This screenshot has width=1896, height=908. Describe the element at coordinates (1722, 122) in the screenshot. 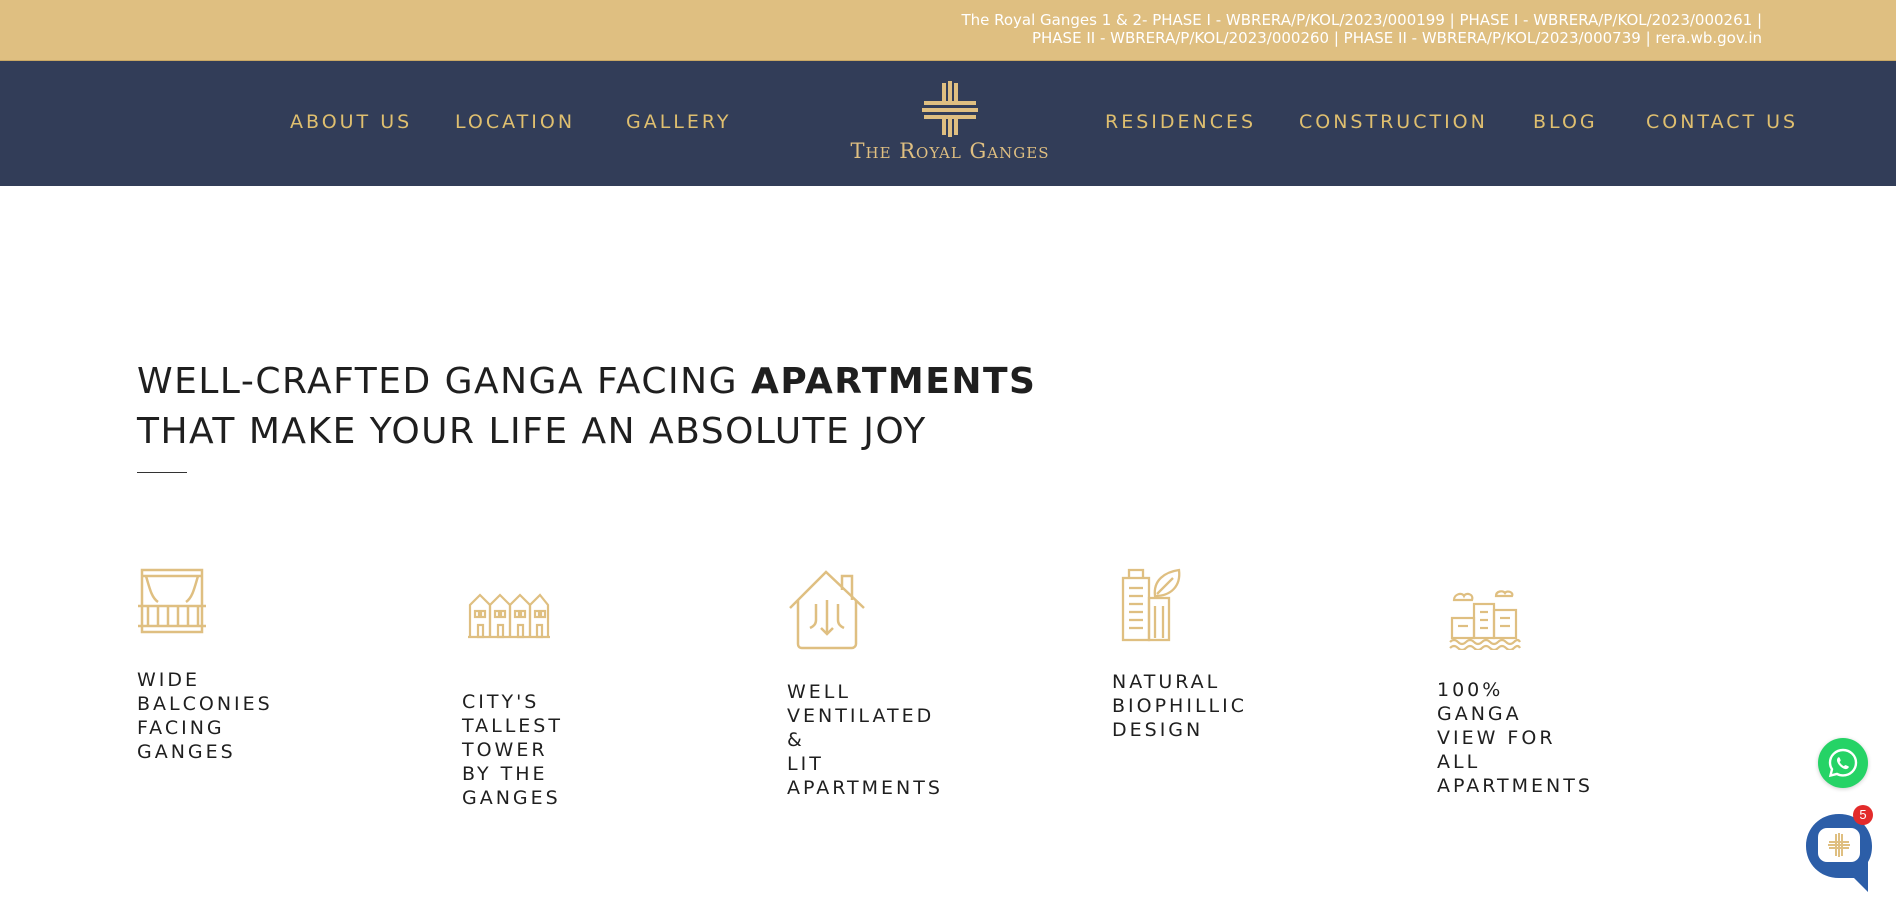

I see `nav-contact-us: CONTACT US` at that location.